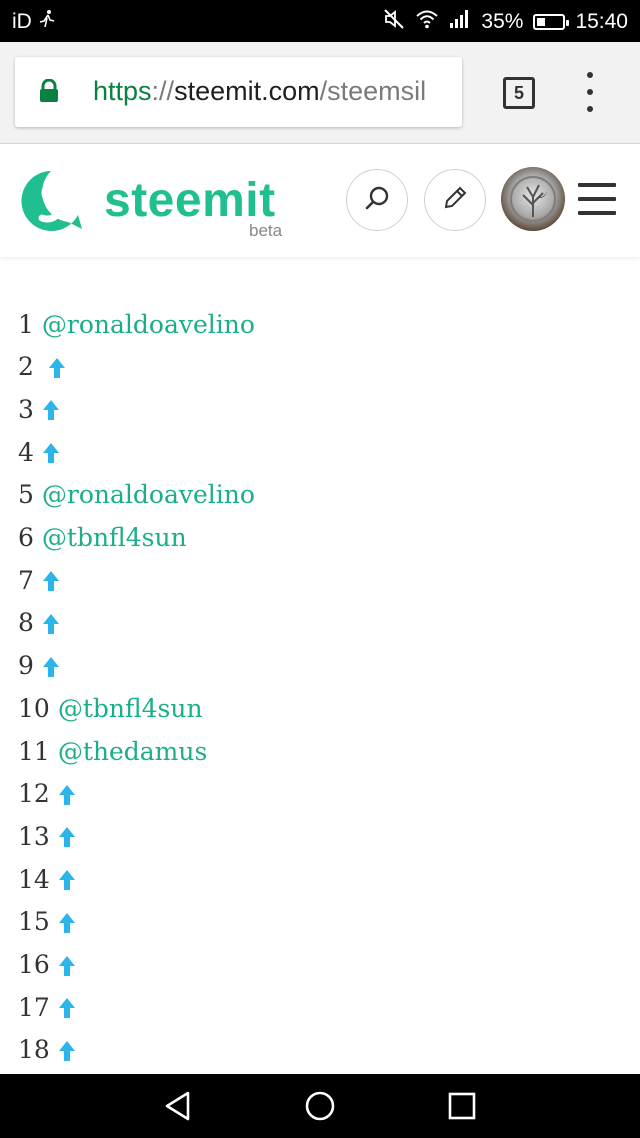  Describe the element at coordinates (26, 537) in the screenshot. I see `list-item-number: 6` at that location.